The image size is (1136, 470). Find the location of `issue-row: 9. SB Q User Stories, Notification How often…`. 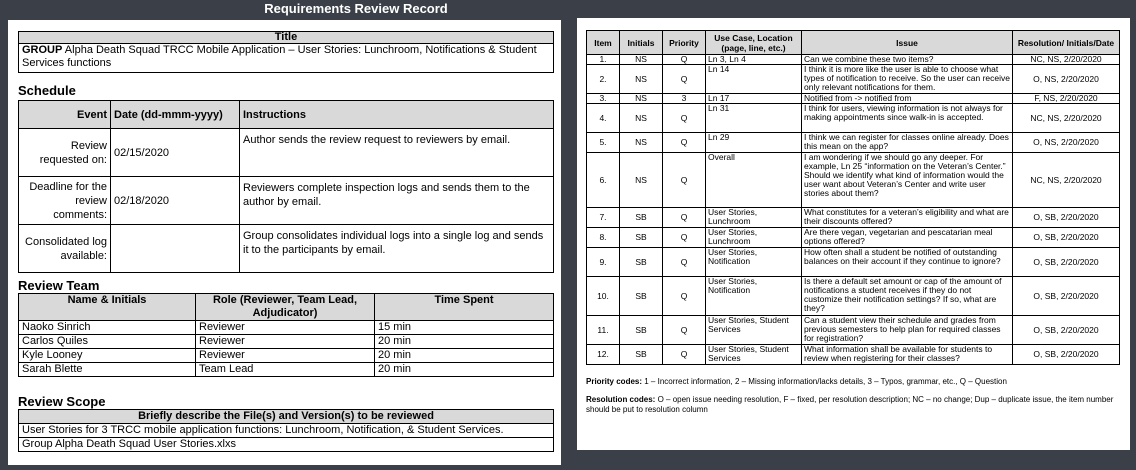

issue-row: 9. SB Q User Stories, Notification How often… is located at coordinates (853, 262).